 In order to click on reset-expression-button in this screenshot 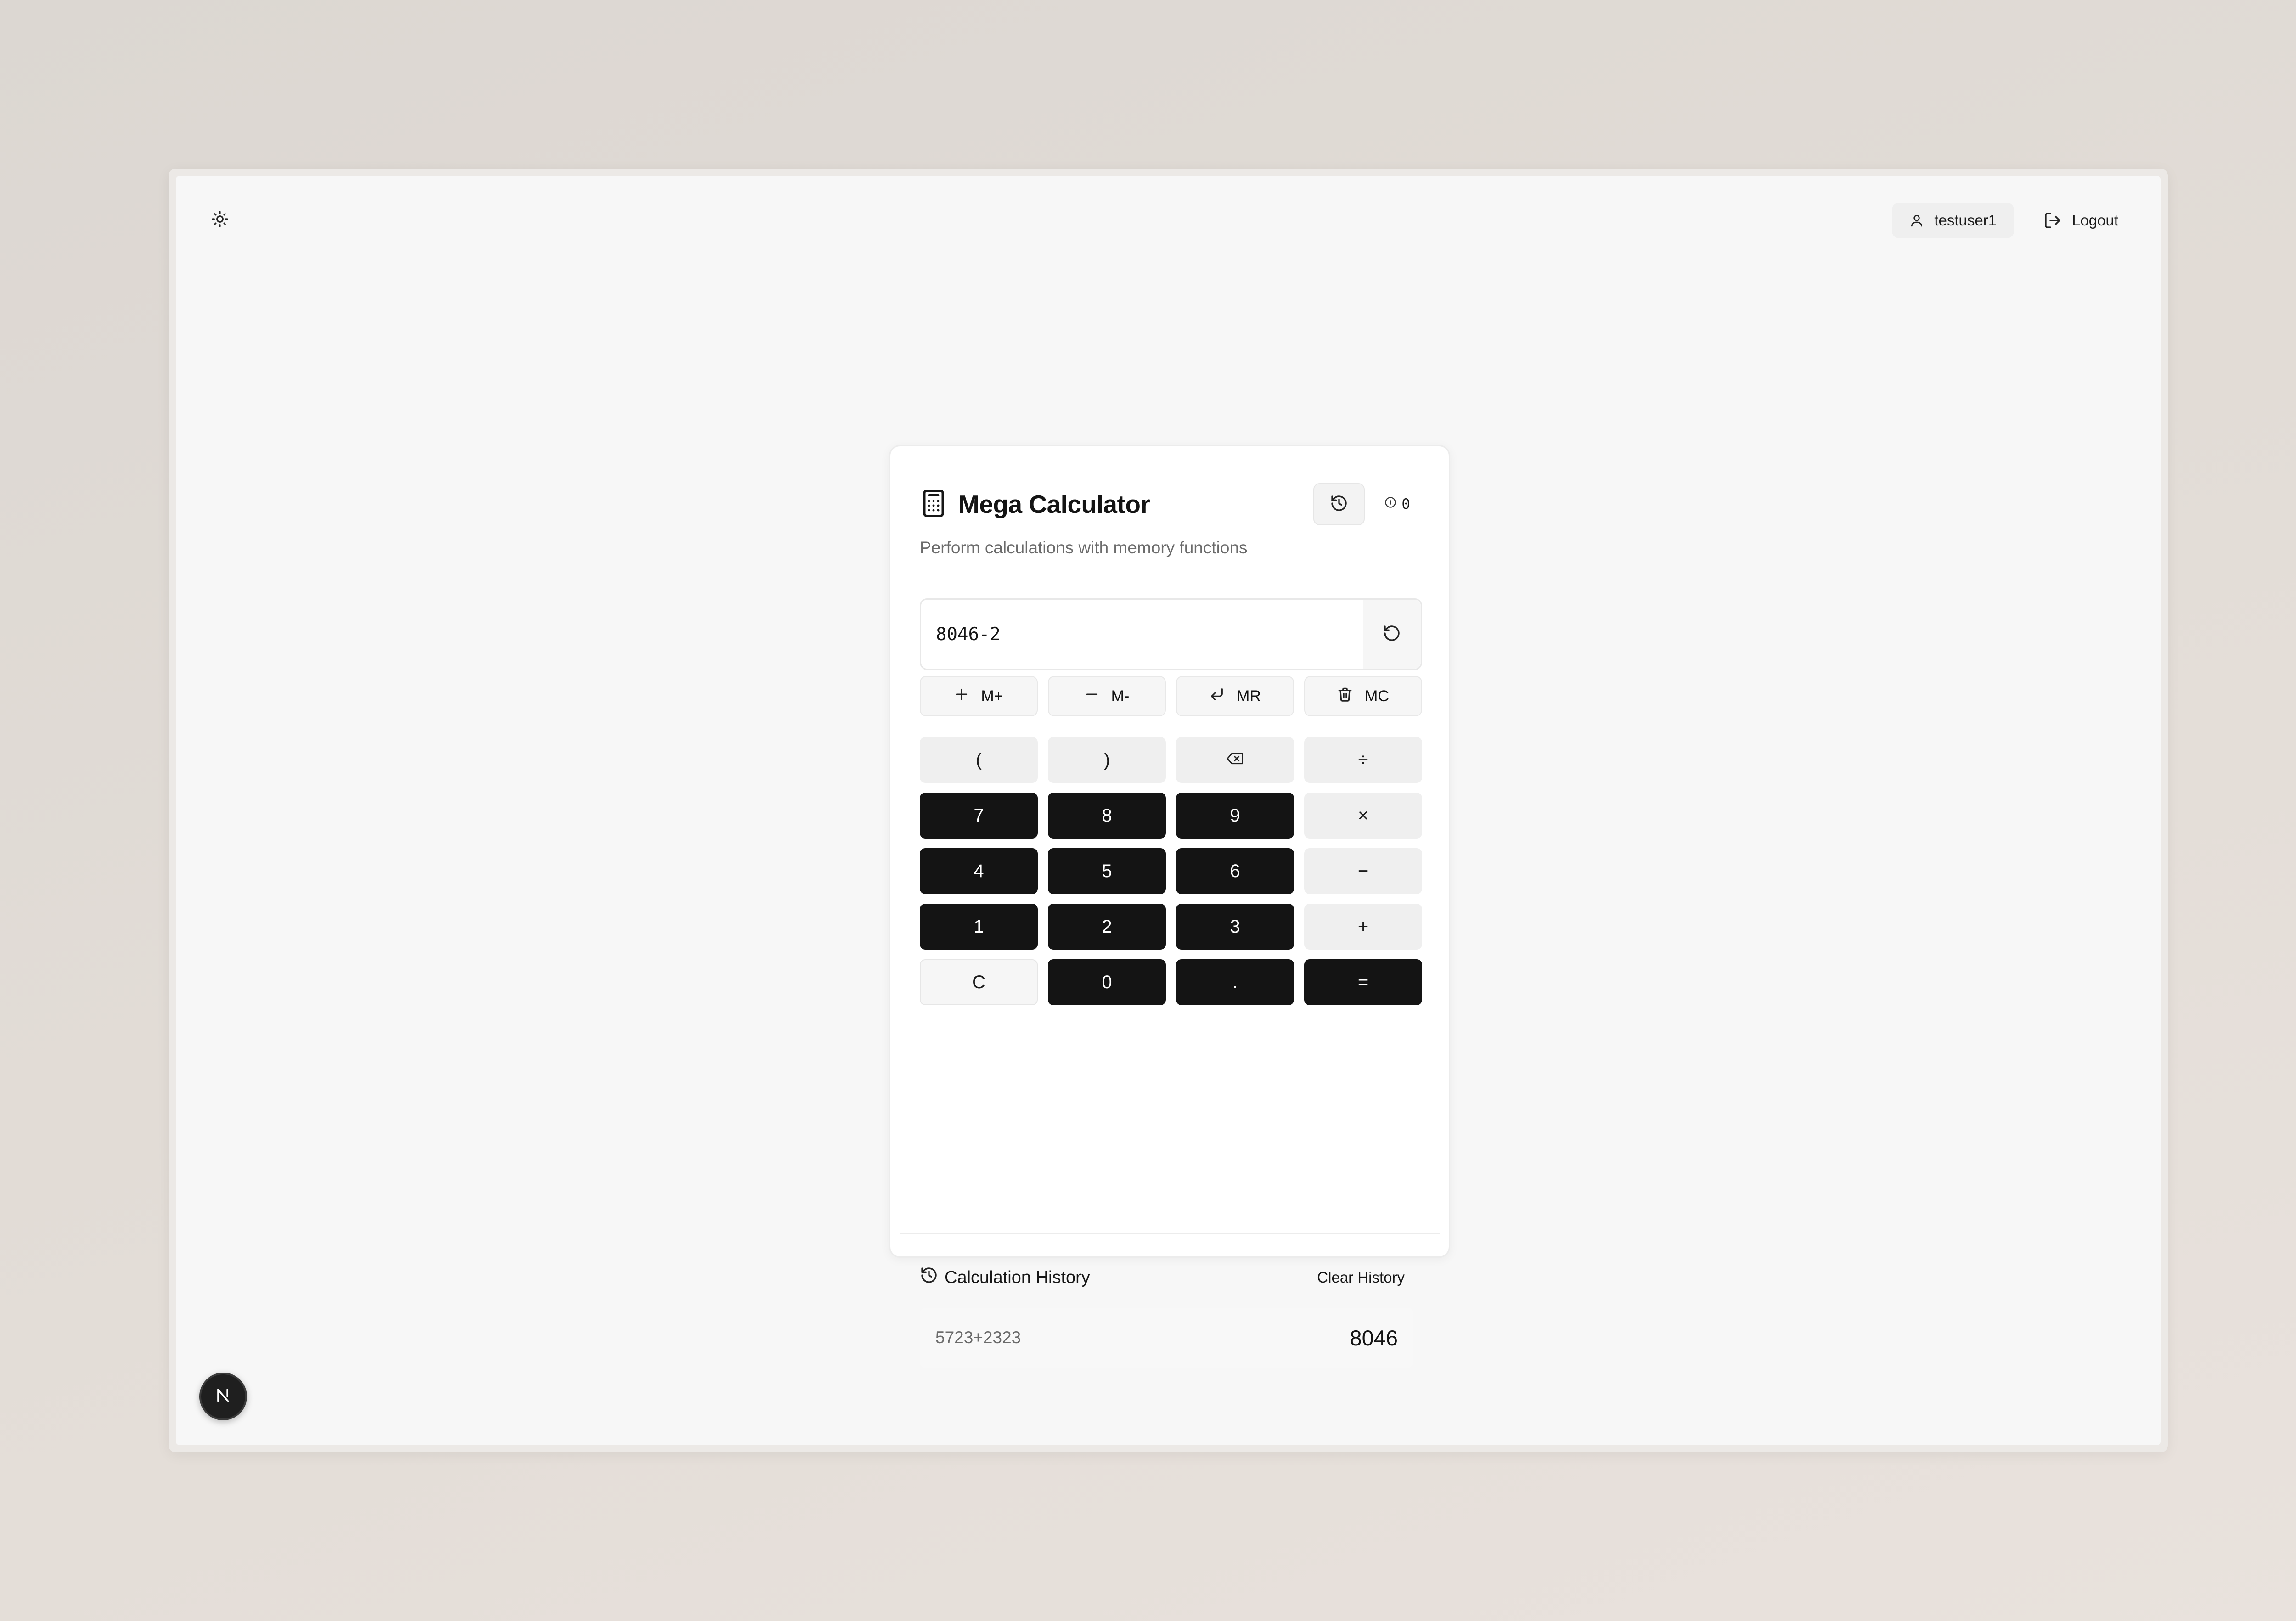, I will do `click(1392, 634)`.